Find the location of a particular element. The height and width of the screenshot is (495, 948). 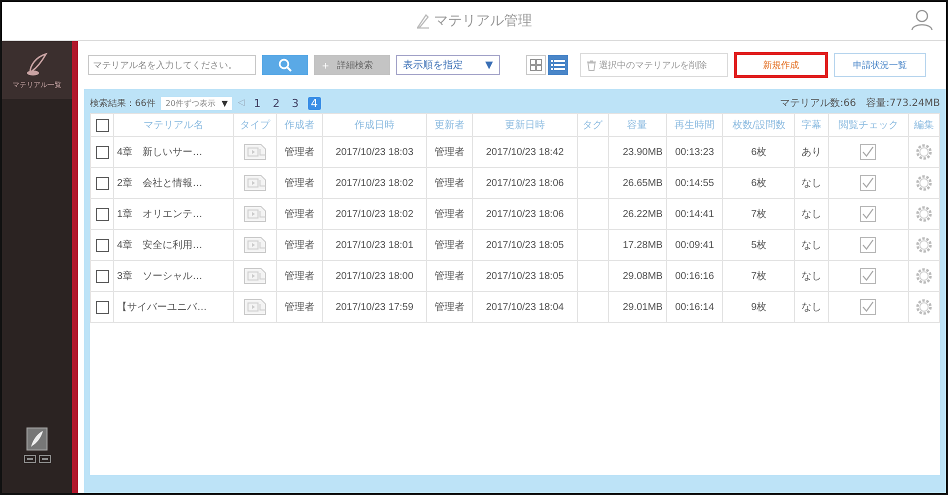

column-header: 更新者 is located at coordinates (449, 125).